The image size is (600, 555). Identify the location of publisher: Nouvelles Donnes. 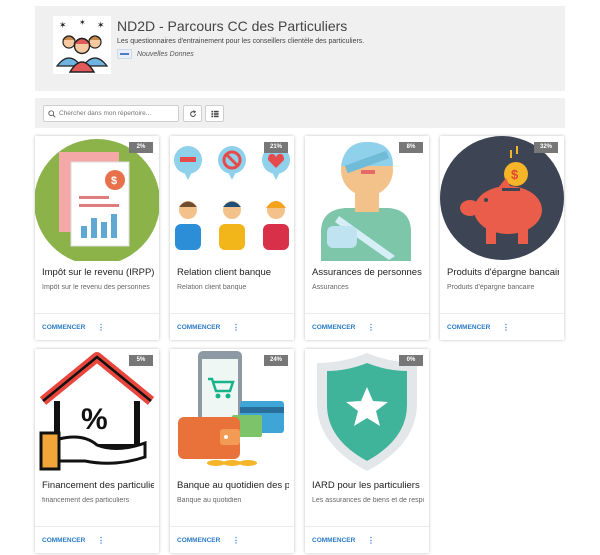
(155, 54).